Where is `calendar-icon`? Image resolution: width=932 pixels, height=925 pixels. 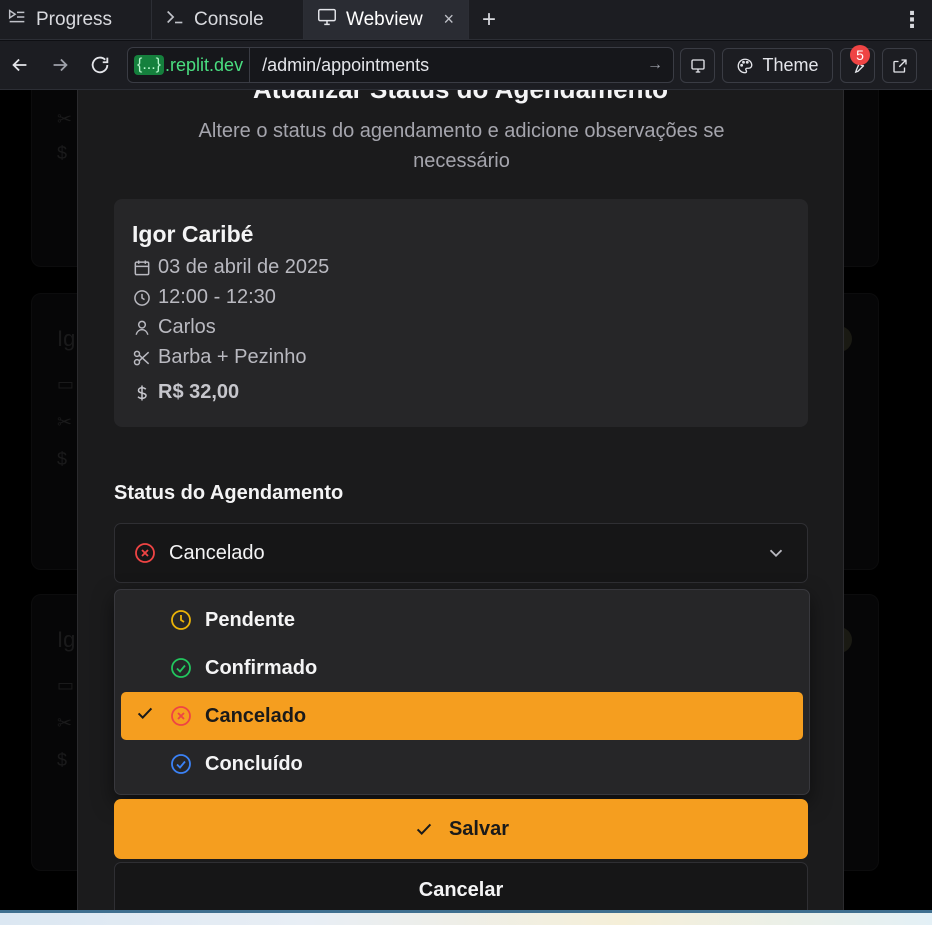
calendar-icon is located at coordinates (142, 267).